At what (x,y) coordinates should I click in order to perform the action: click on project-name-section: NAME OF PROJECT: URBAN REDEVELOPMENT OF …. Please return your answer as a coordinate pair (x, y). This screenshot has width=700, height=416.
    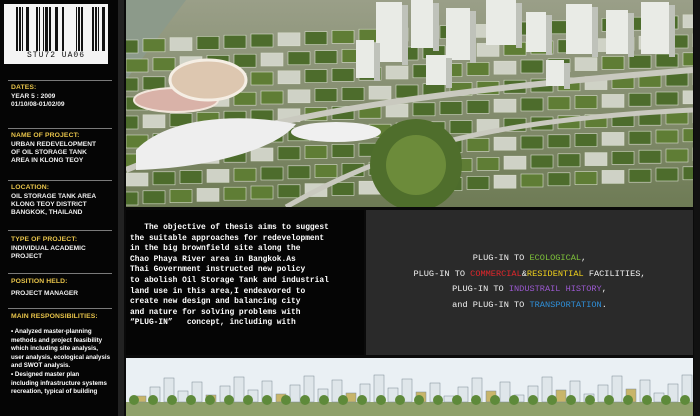
    Looking at the image, I should click on (59, 148).